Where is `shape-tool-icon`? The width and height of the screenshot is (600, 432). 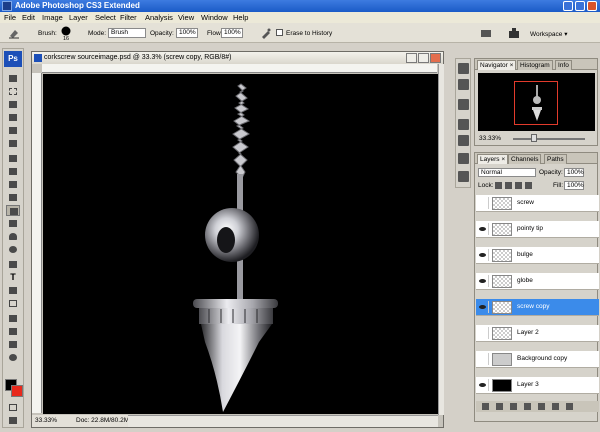 shape-tool-icon is located at coordinates (13, 303).